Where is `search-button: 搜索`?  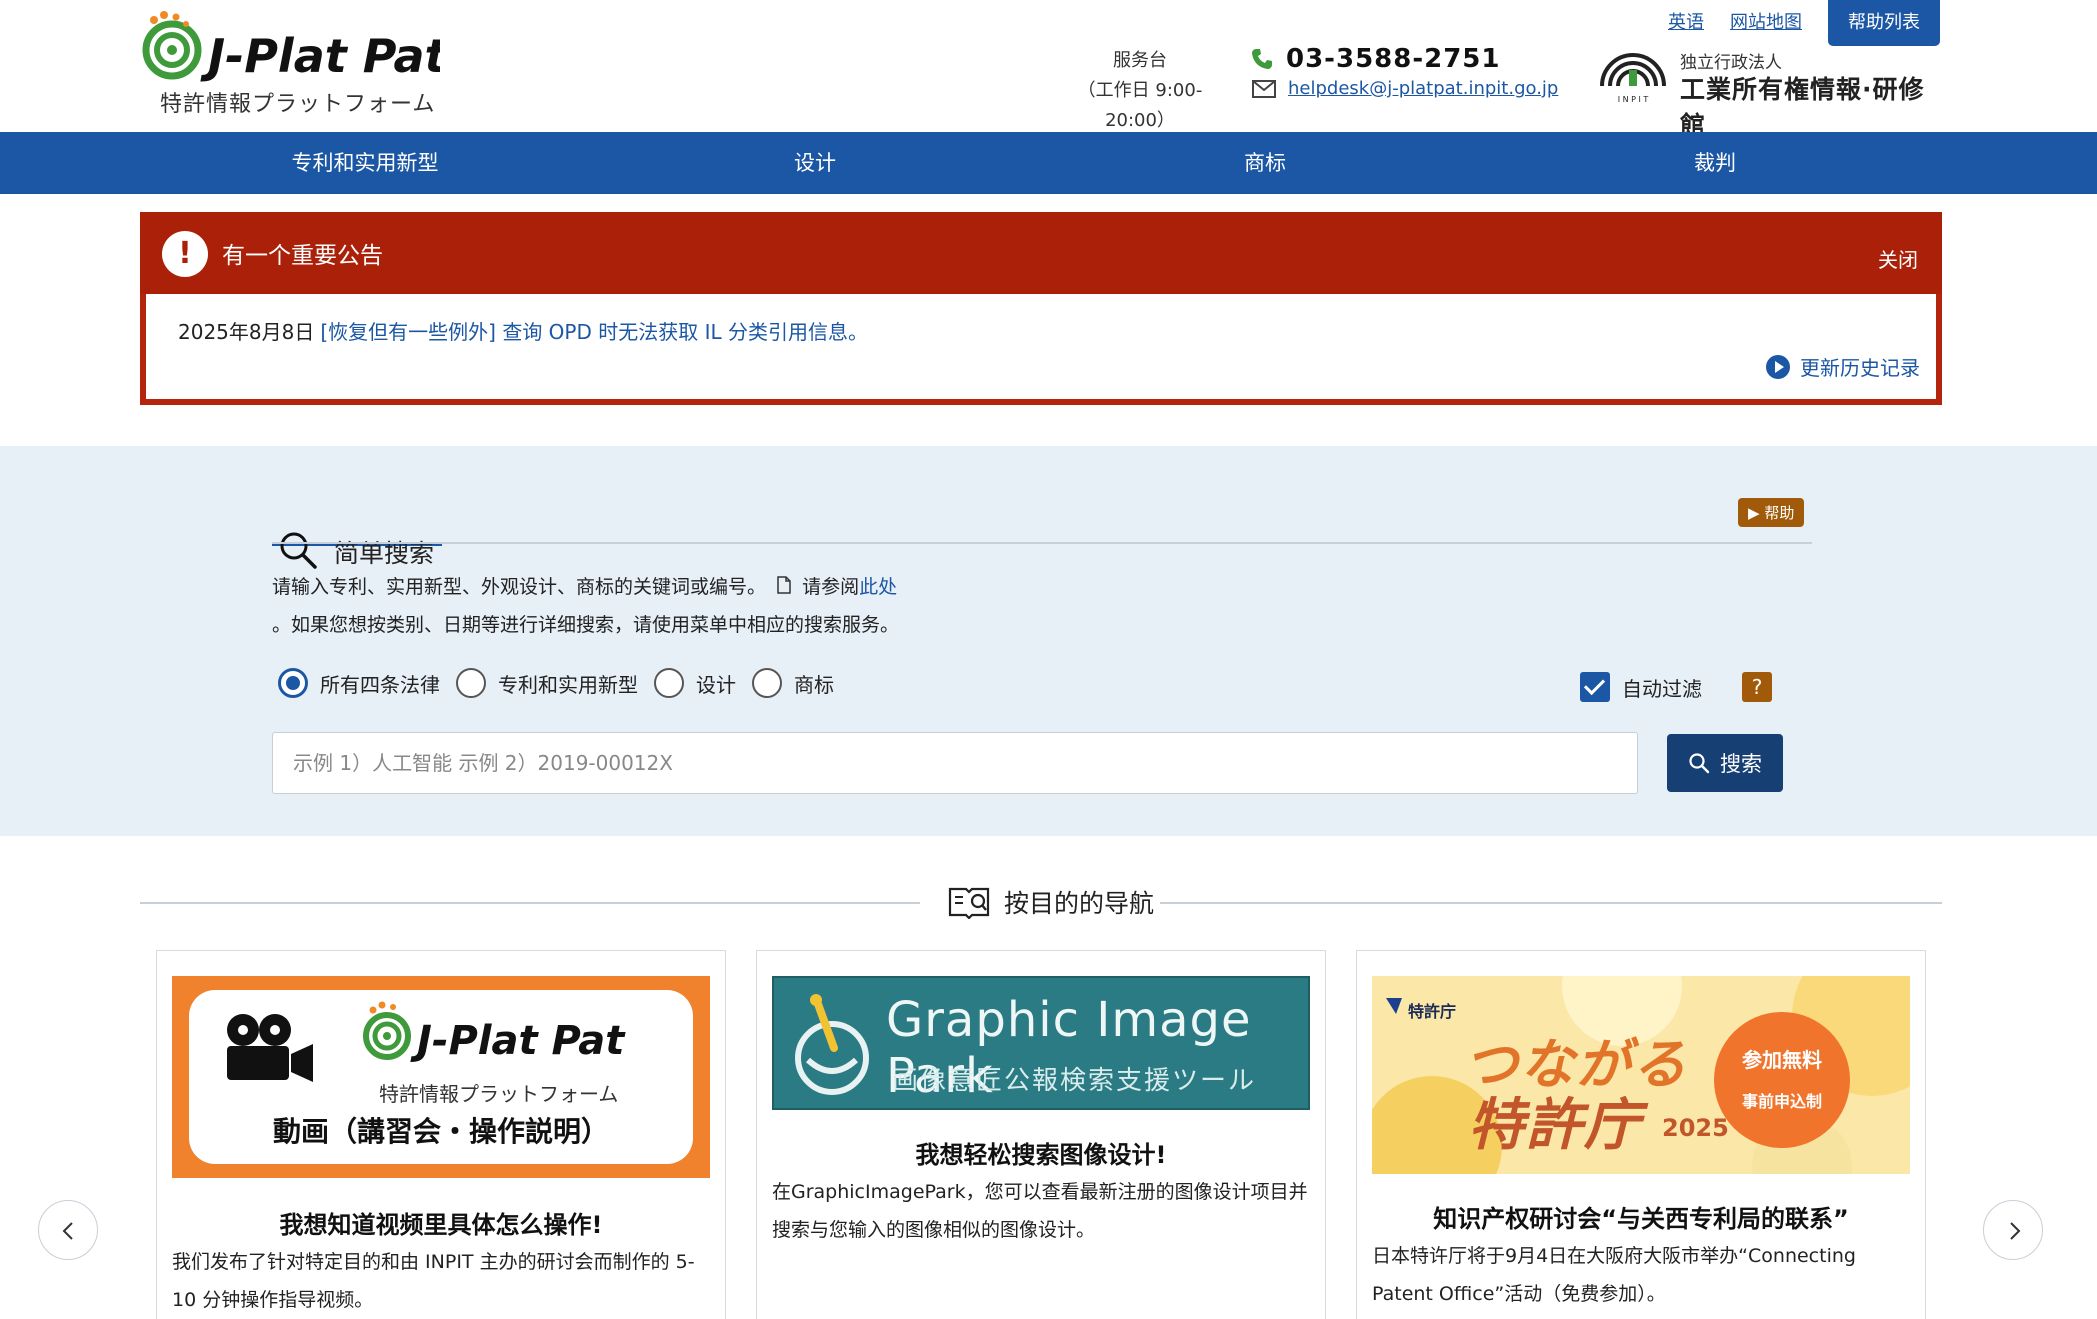
search-button: 搜索 is located at coordinates (1725, 763).